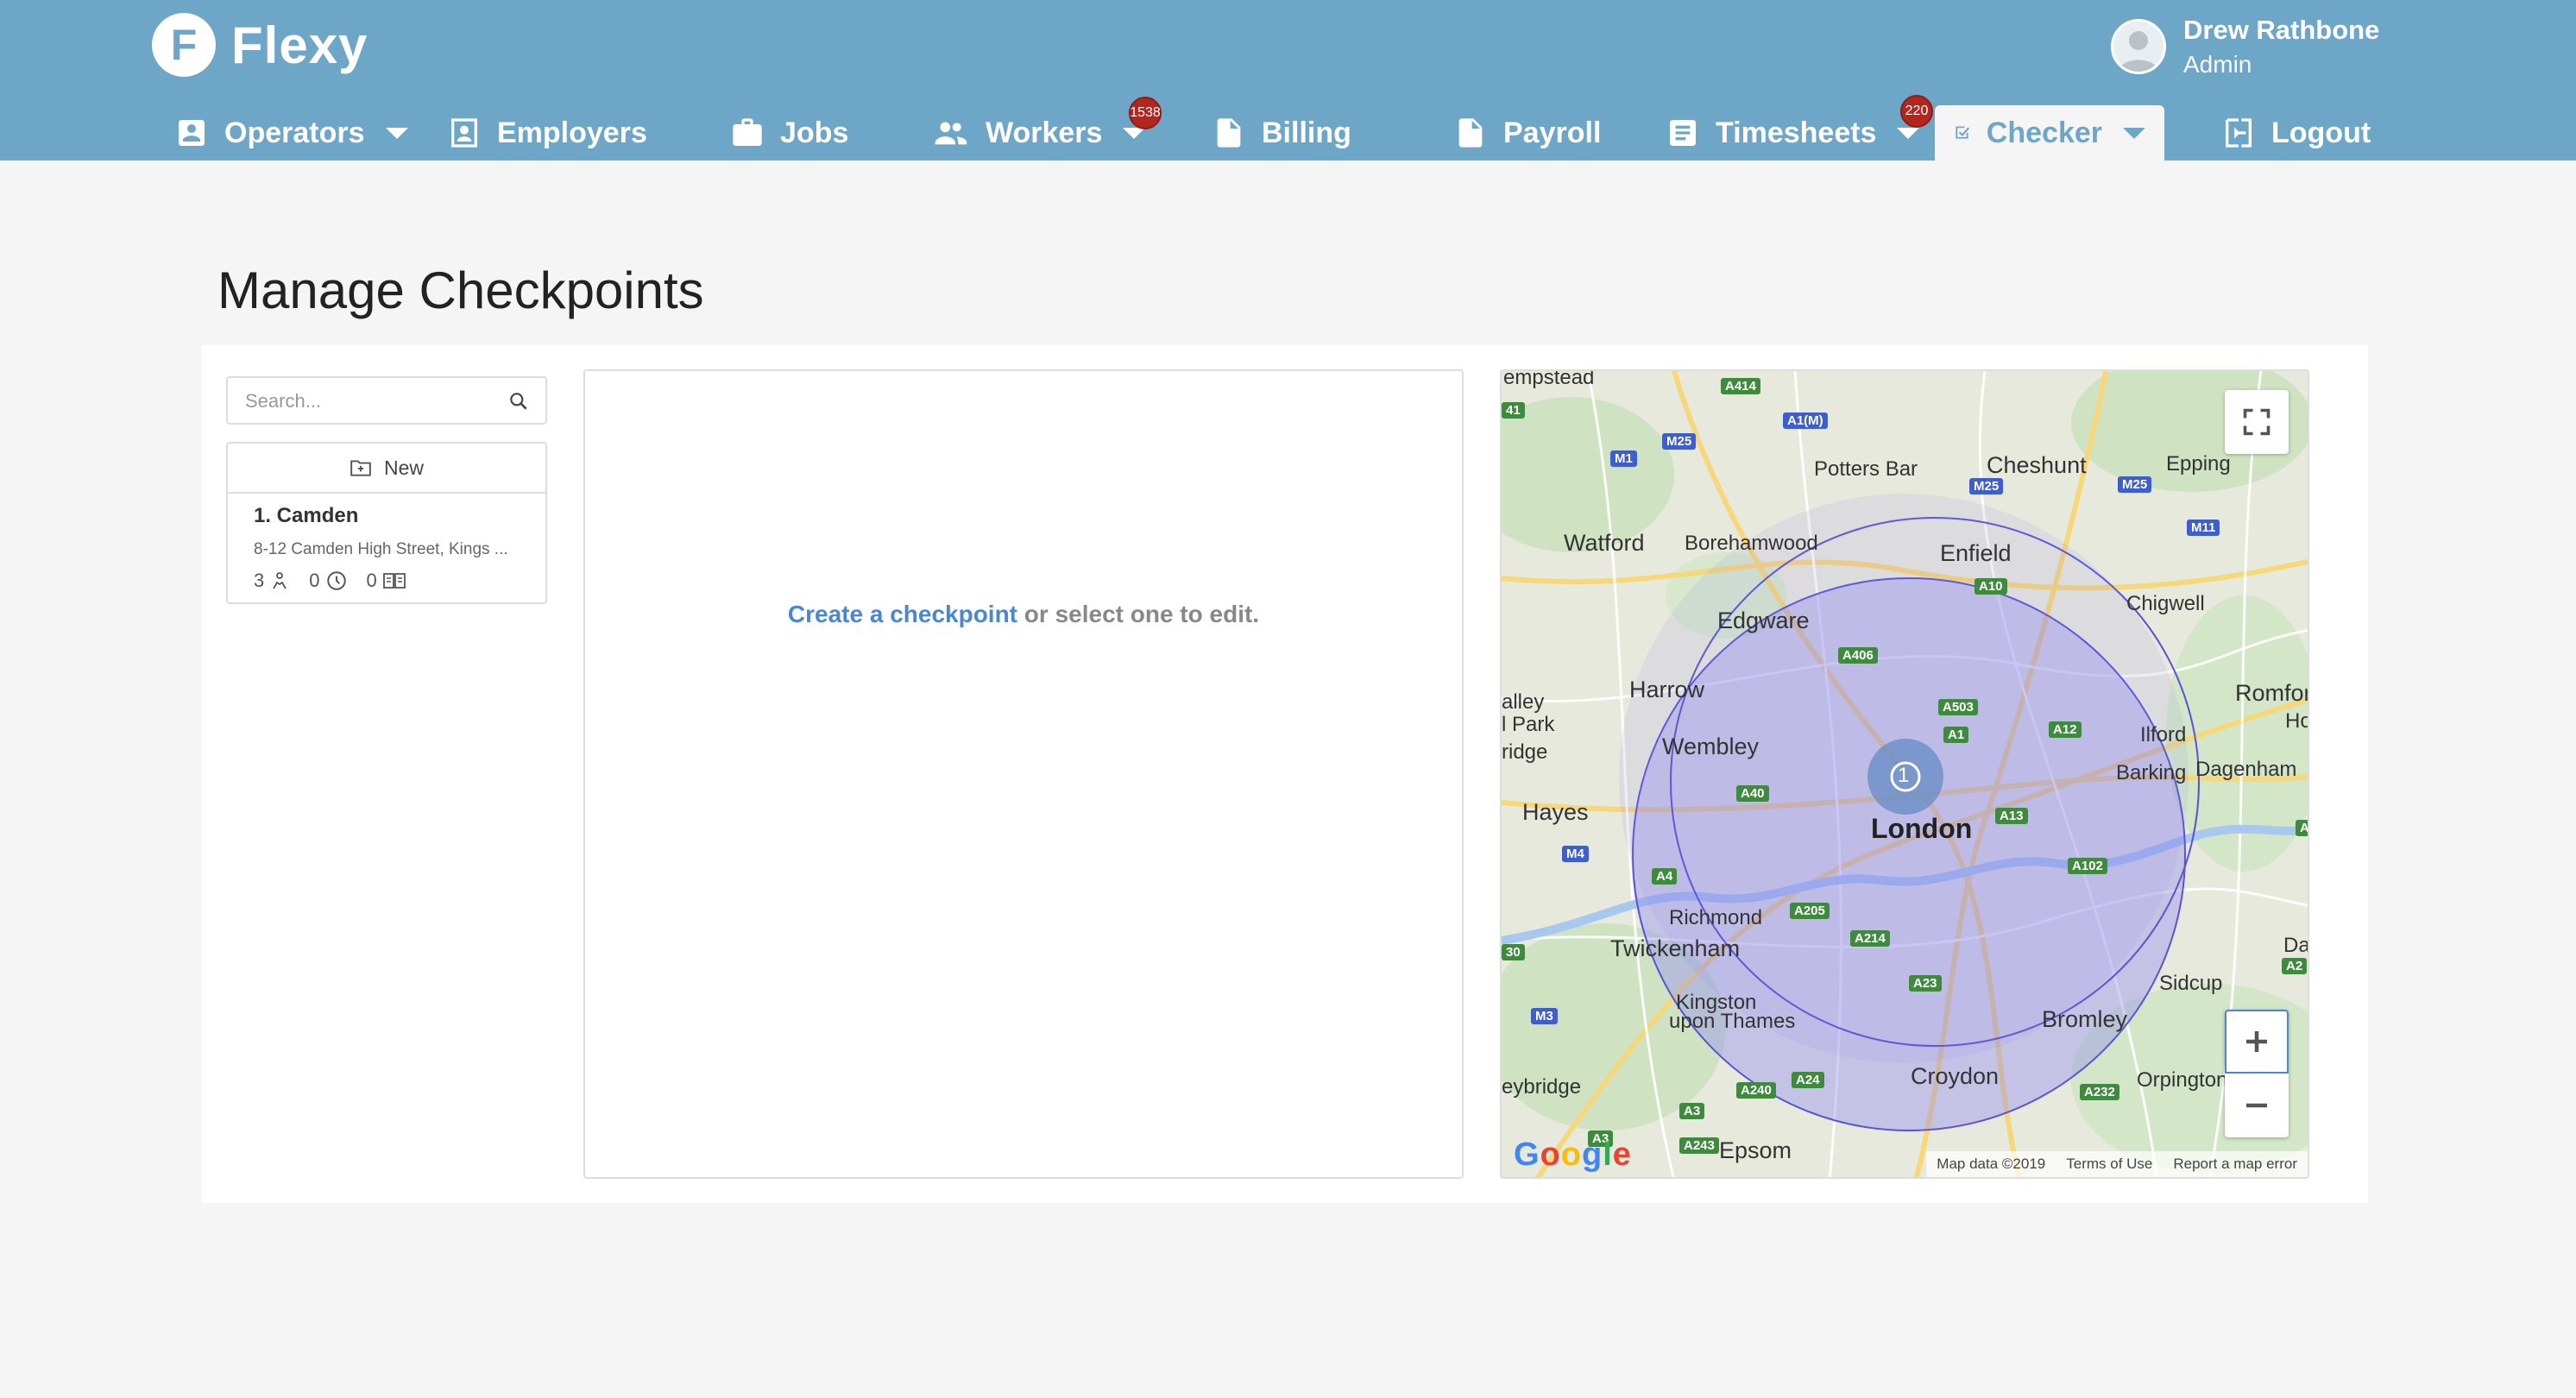 This screenshot has width=2576, height=1398. What do you see at coordinates (2296, 945) in the screenshot?
I see `map-label: Da` at bounding box center [2296, 945].